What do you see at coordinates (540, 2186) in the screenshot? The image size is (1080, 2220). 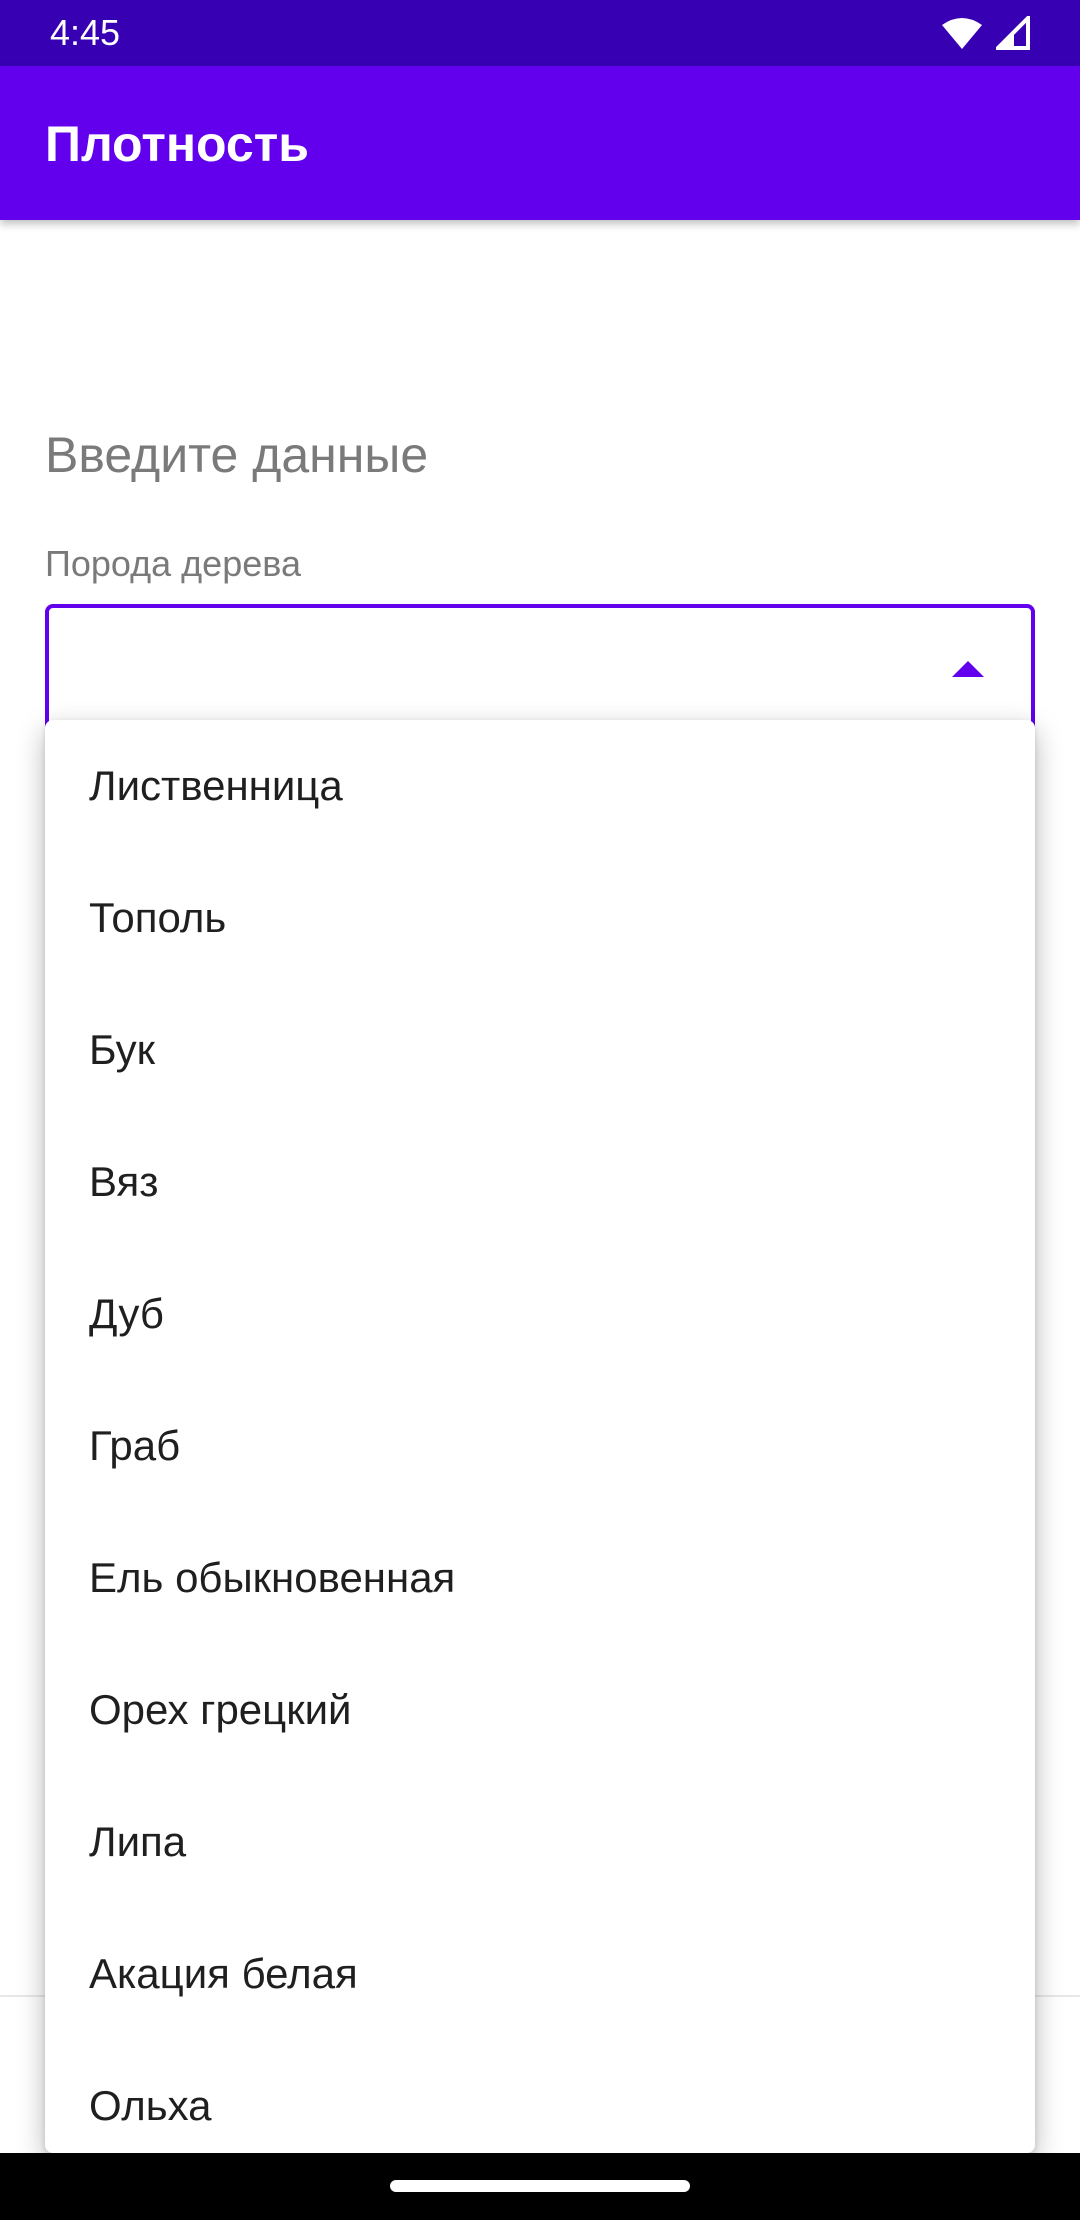 I see `home-gesture-handle` at bounding box center [540, 2186].